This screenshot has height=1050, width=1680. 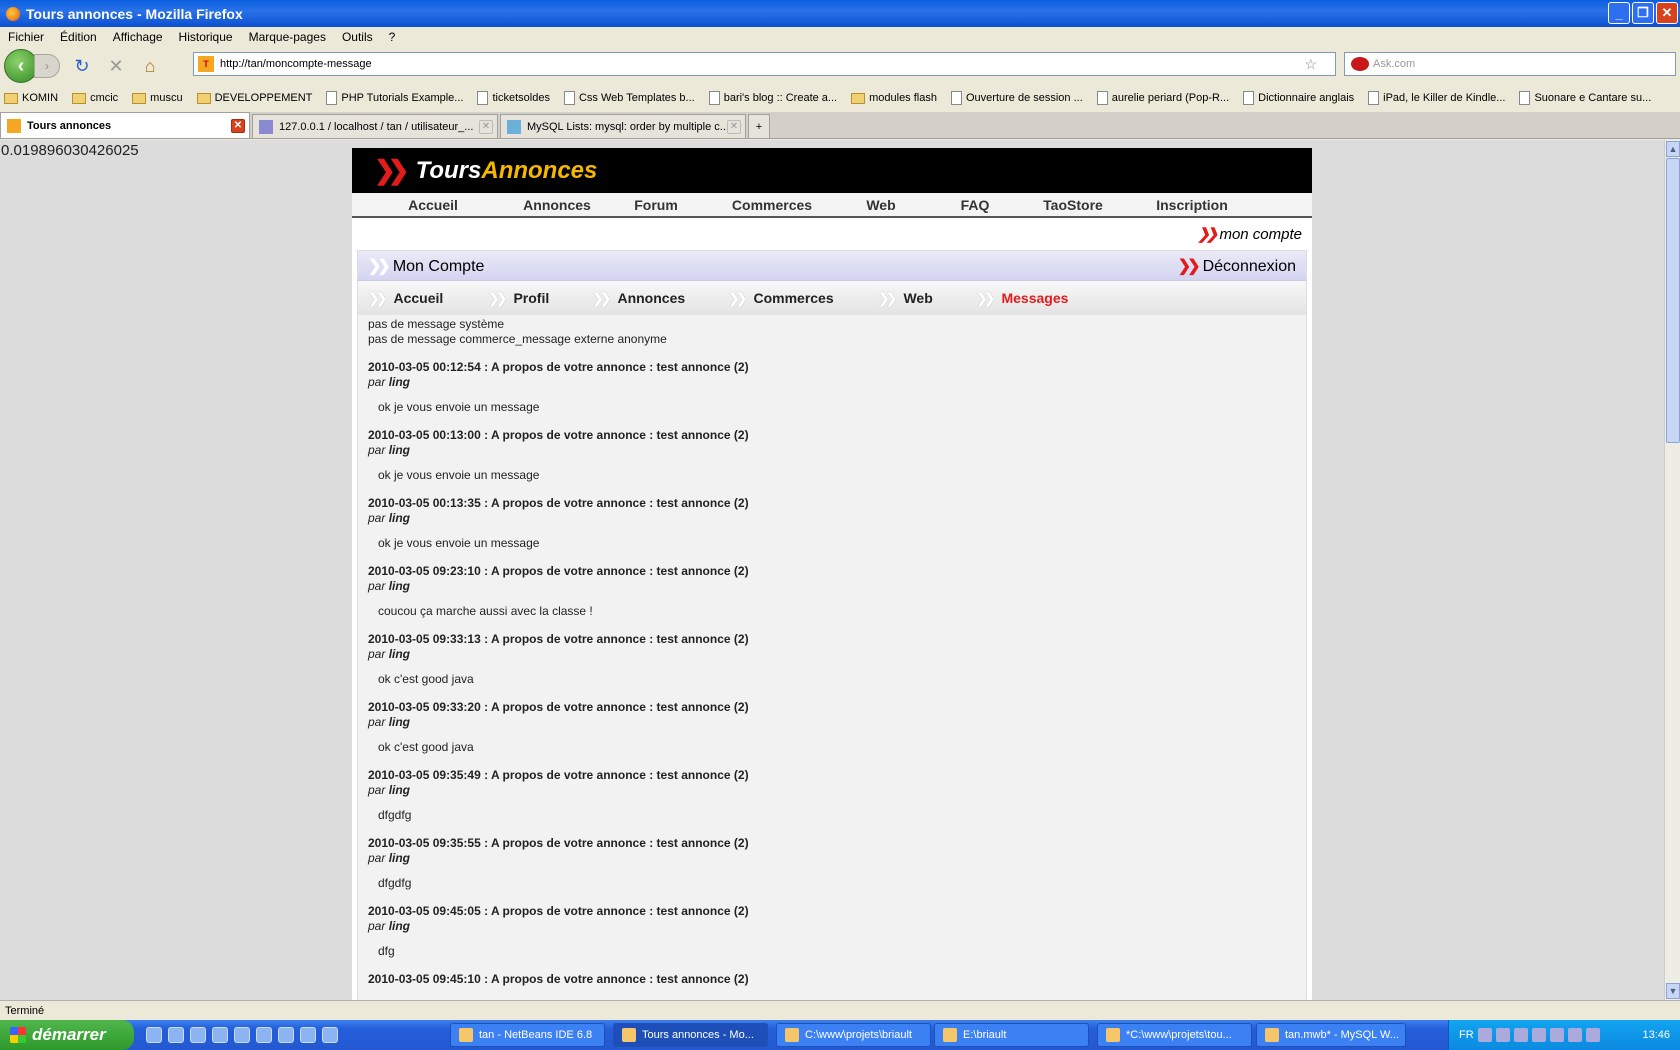 I want to click on back-button: ‹, so click(x=21, y=66).